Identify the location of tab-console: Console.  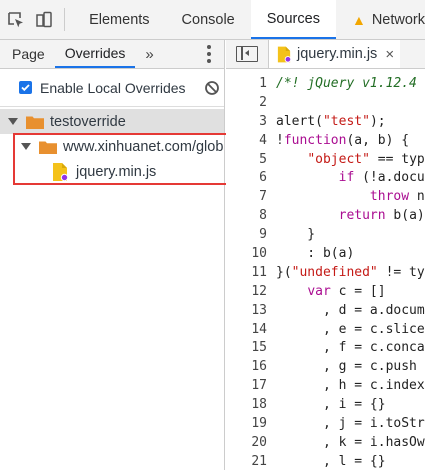
(208, 19).